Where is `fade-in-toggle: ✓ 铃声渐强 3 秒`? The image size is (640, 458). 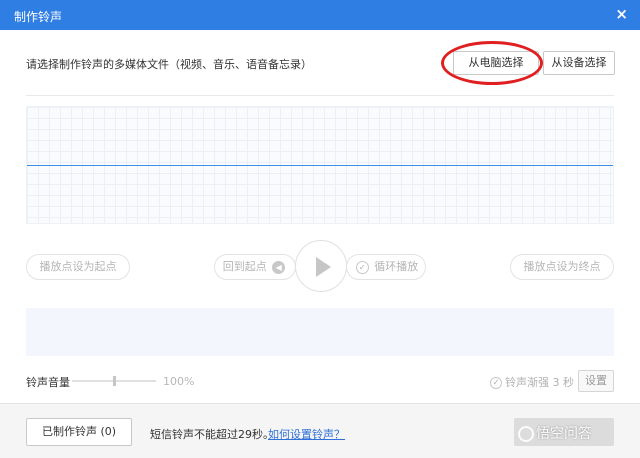 fade-in-toggle: ✓ 铃声渐强 3 秒 is located at coordinates (532, 382).